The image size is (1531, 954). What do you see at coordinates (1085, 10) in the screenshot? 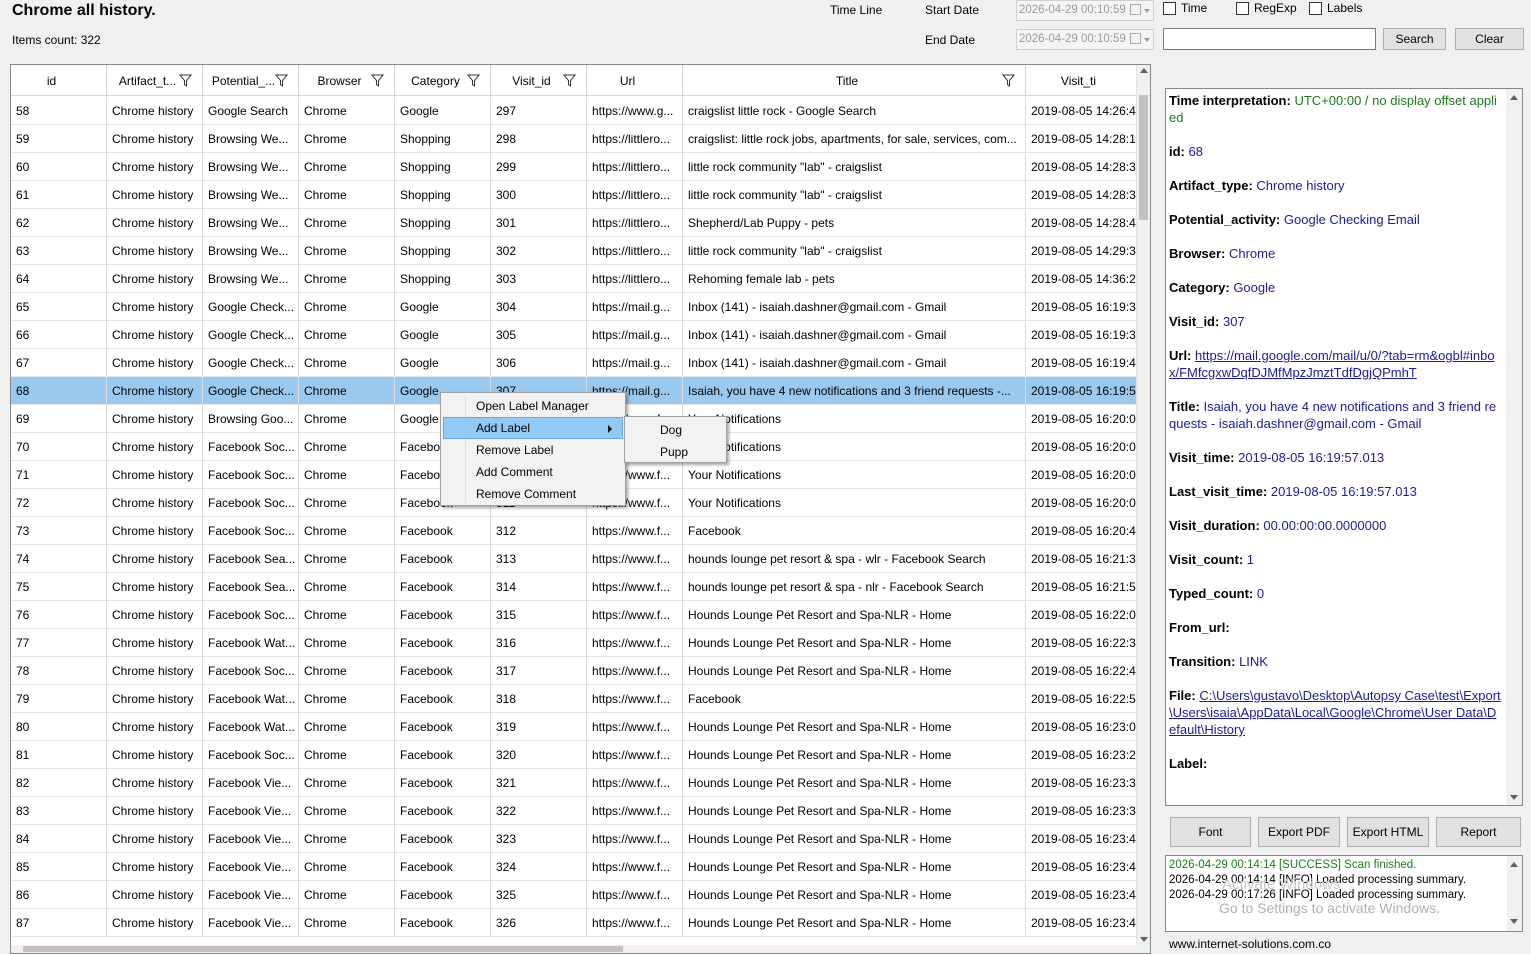
I see `start-date-picker: 2026-04-29 00:10:59` at bounding box center [1085, 10].